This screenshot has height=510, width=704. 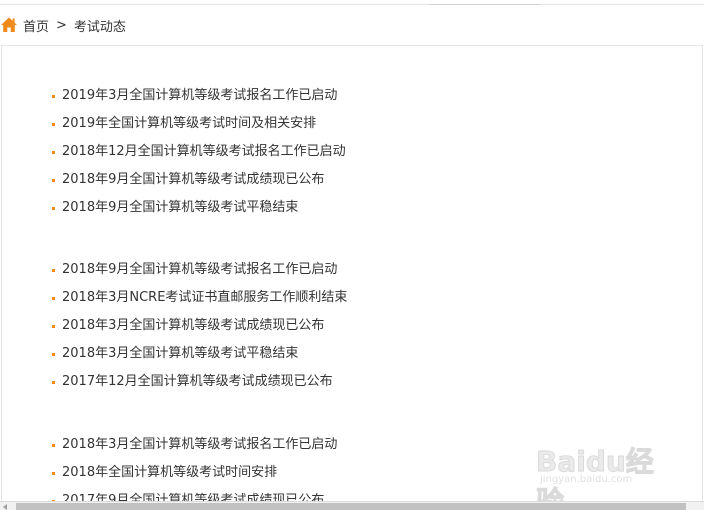 What do you see at coordinates (204, 151) in the screenshot?
I see `news-title: 2018年12月全国计算机等级考试报名工作已启动` at bounding box center [204, 151].